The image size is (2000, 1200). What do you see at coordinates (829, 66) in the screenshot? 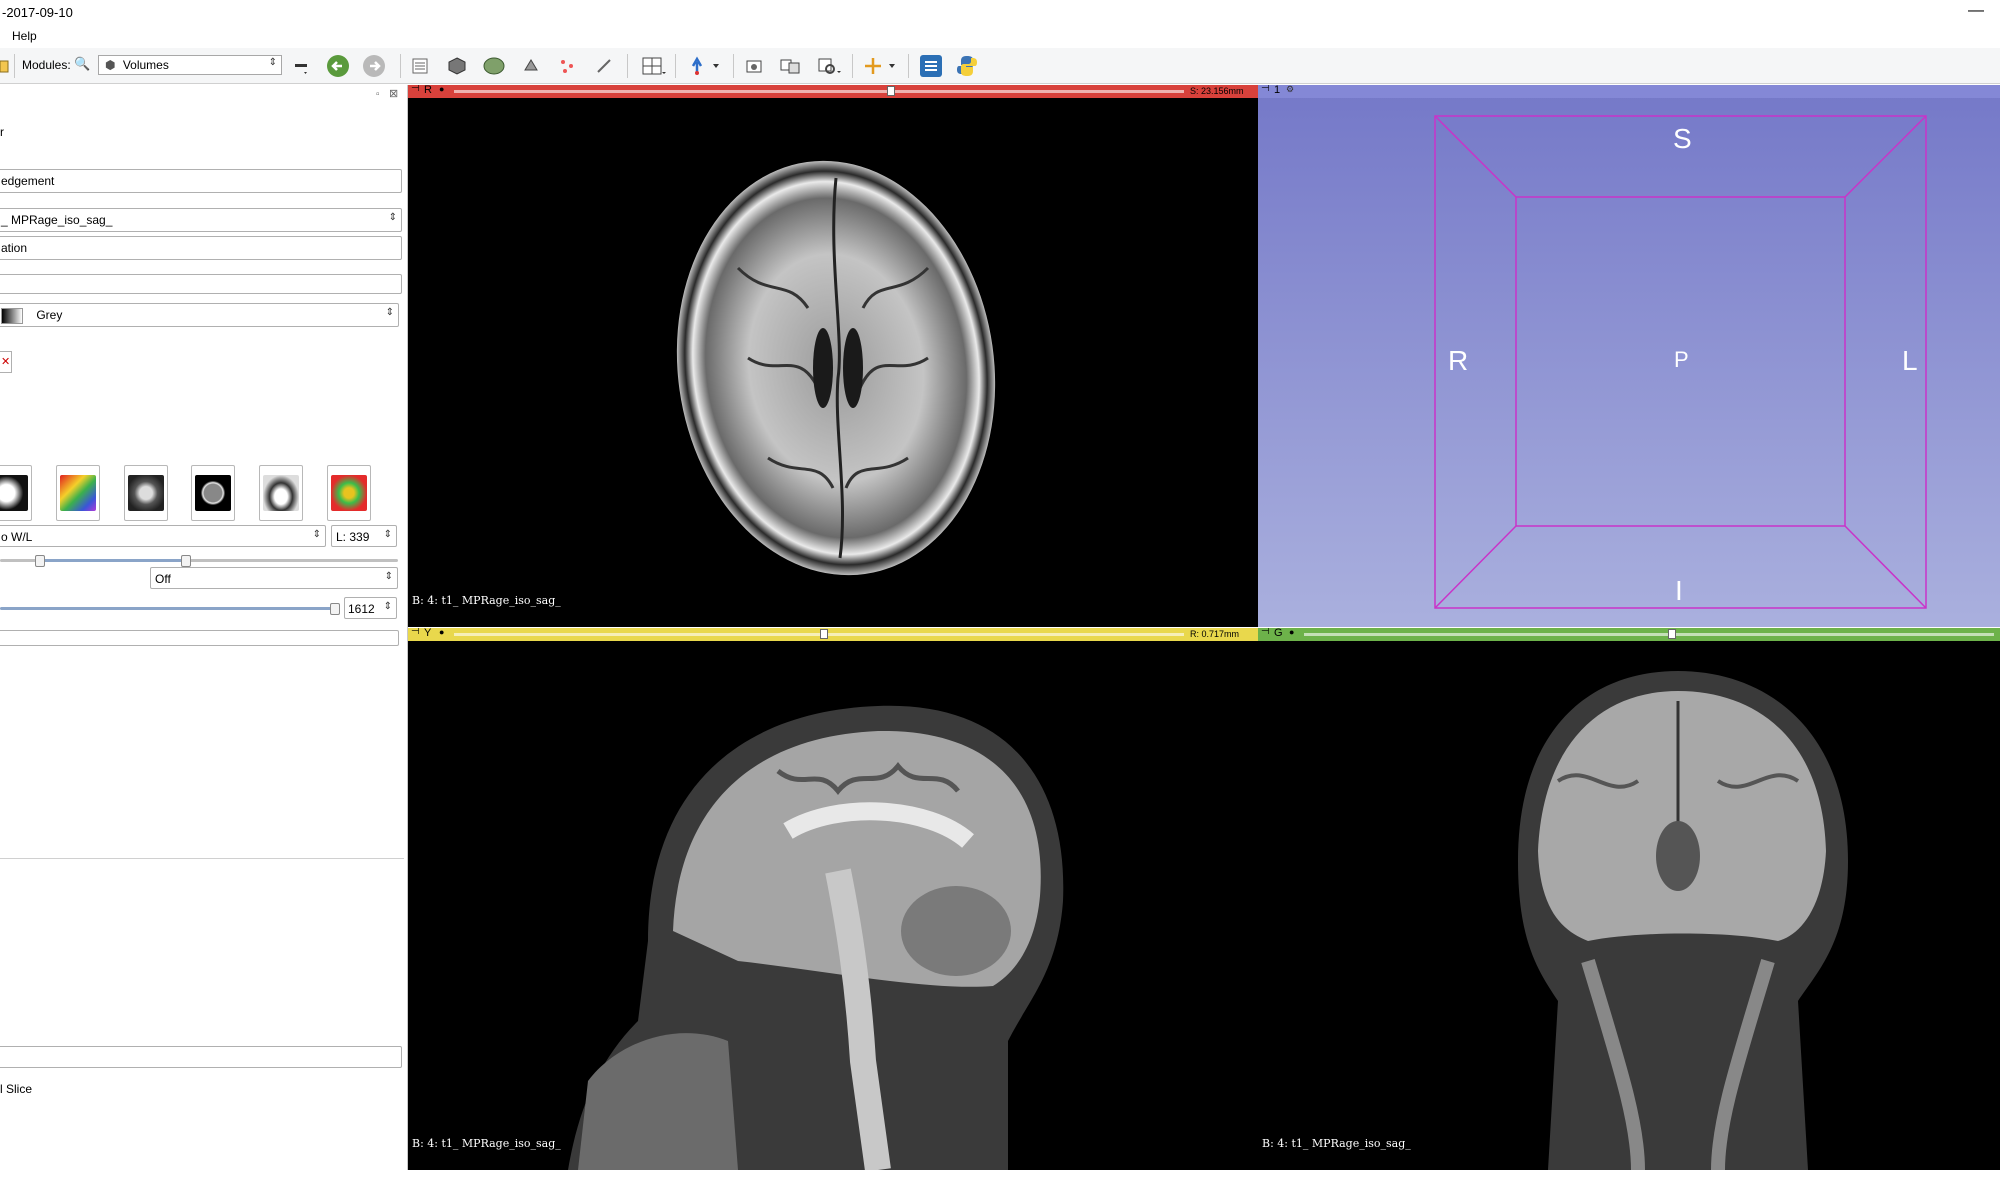
I see `extension-manager-icon` at bounding box center [829, 66].